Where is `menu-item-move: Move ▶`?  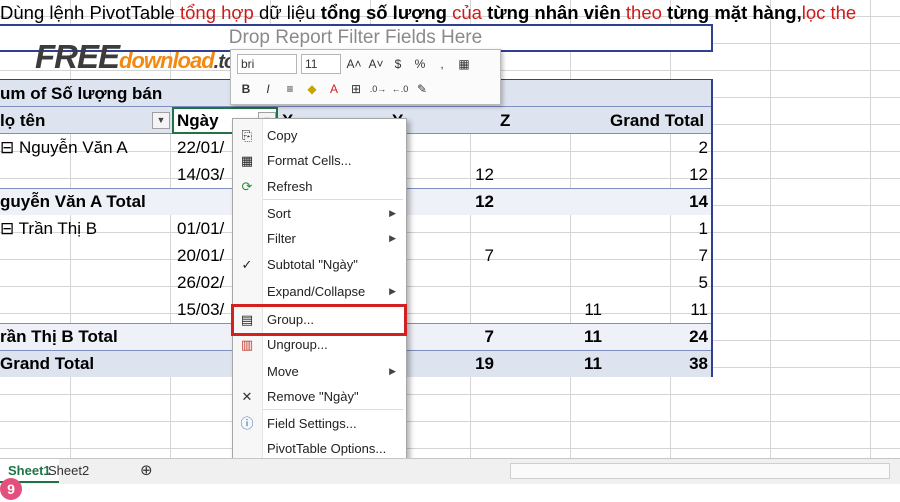
menu-item-move: Move ▶ is located at coordinates (319, 371).